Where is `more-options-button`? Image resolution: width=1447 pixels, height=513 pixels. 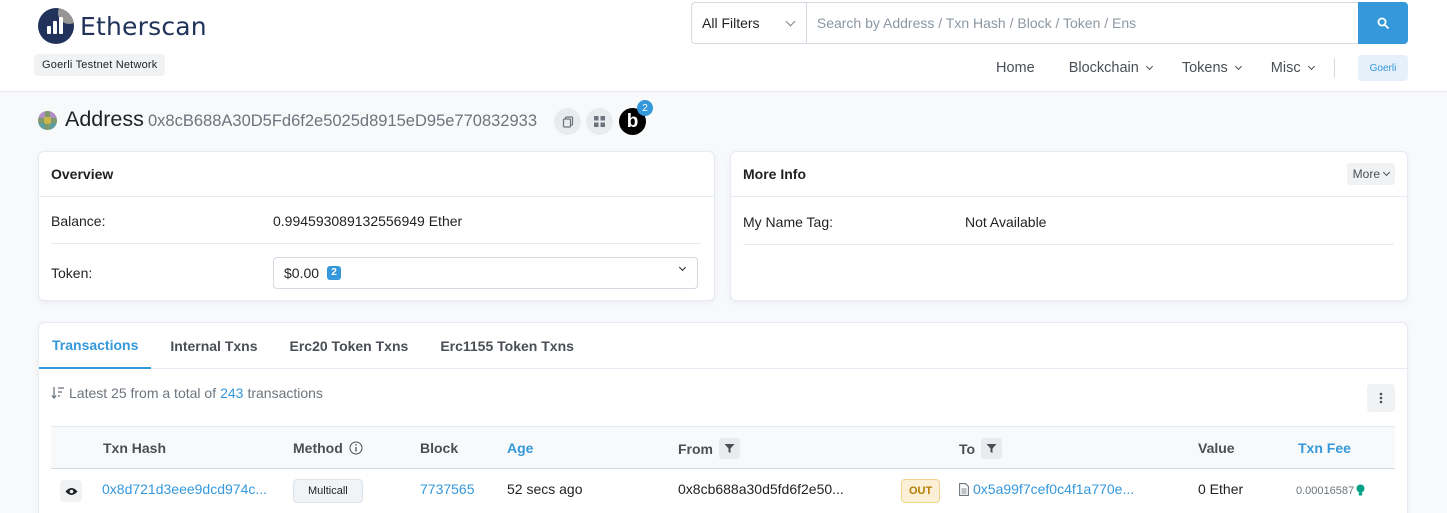 more-options-button is located at coordinates (1381, 398).